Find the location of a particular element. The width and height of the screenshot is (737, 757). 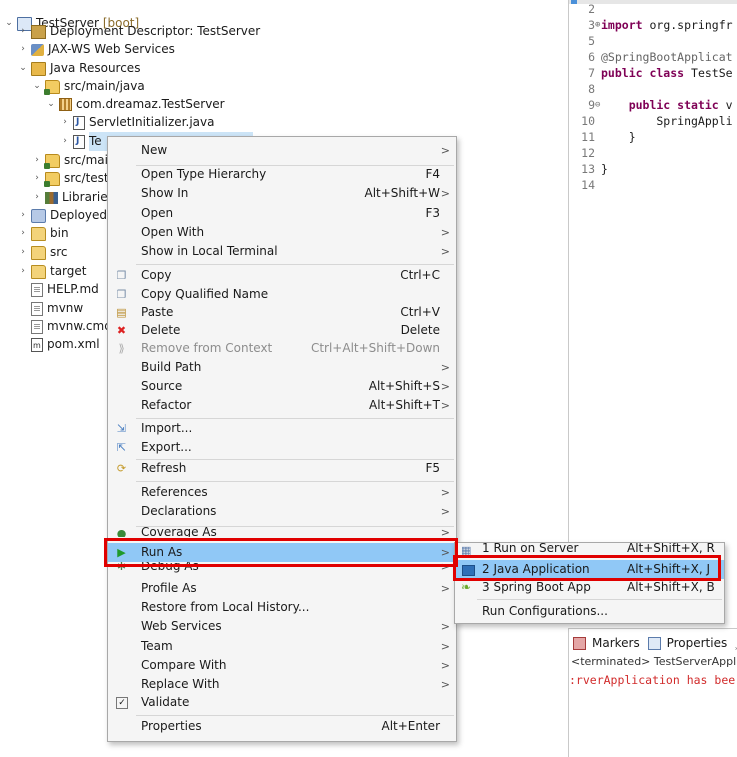

tree-item-src-main: › src/main is located at coordinates (74, 160).